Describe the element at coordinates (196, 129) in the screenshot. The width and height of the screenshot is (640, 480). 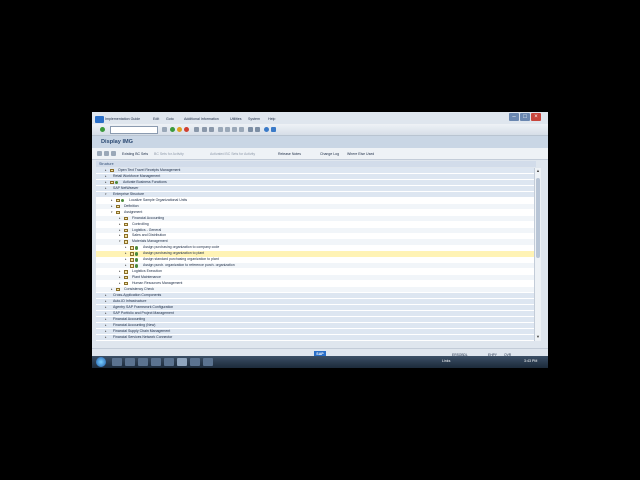
I see `print-icon` at that location.